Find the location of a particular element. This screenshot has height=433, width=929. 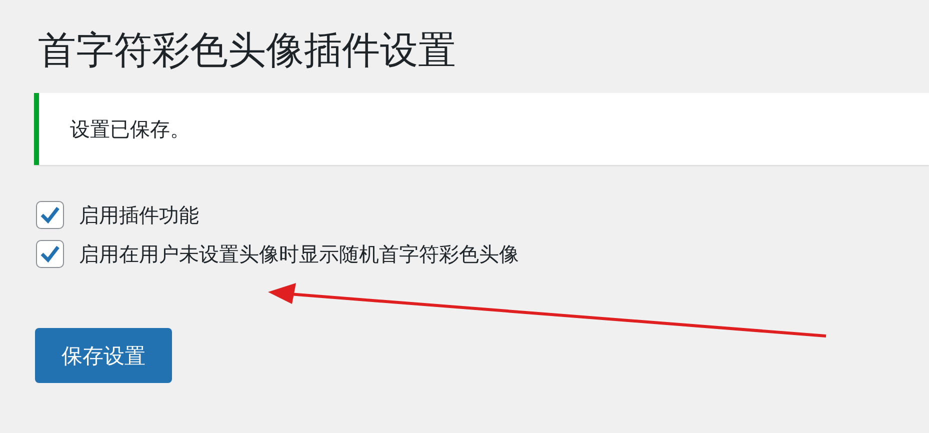

save-button: 保存设置 is located at coordinates (103, 355).